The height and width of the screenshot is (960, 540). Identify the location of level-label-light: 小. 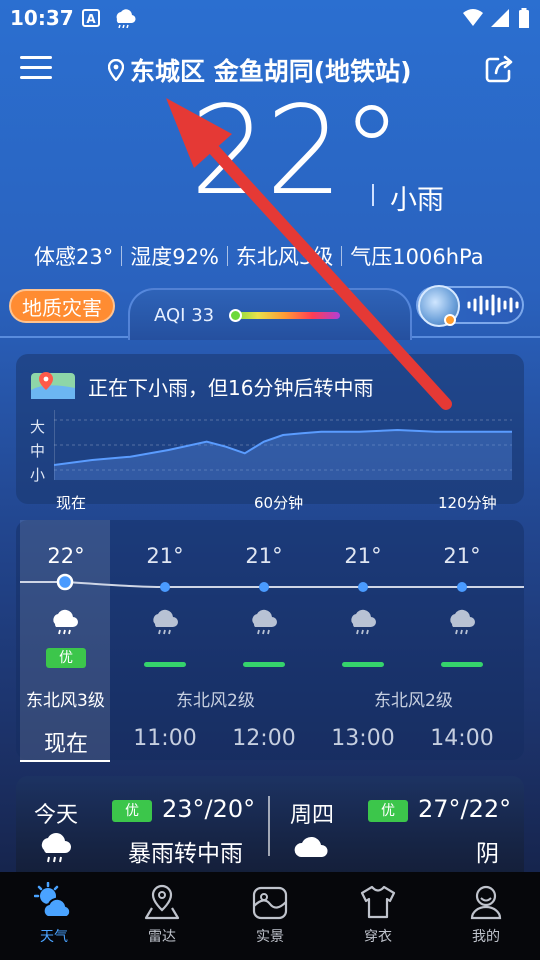
(38, 475).